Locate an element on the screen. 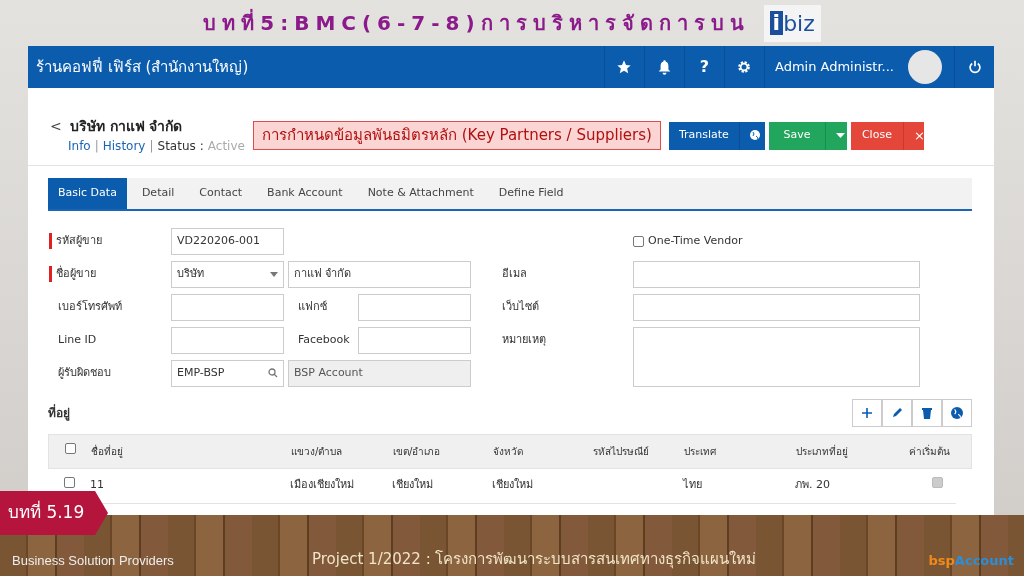  column-header: ค่าเริ่มต้น is located at coordinates (930, 451).